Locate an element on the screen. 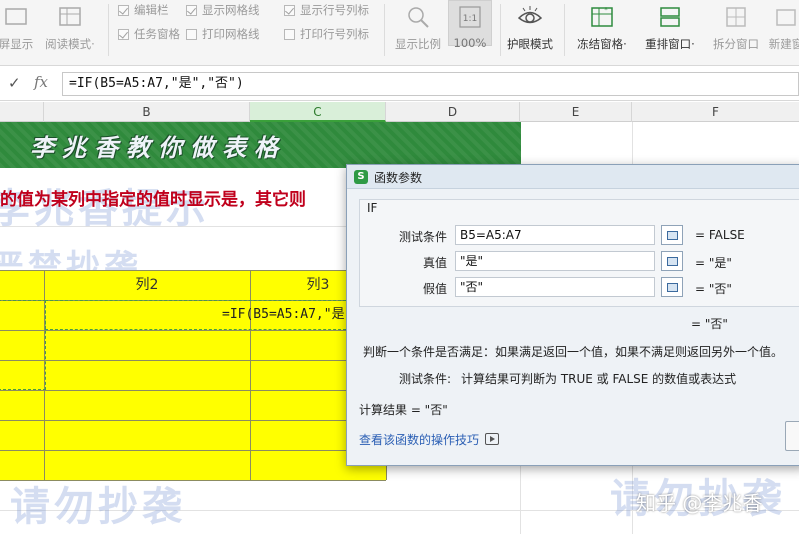 Image resolution: width=799 pixels, height=534 pixels. checkbox-show-gridlines: 显示网格线 is located at coordinates (223, 10).